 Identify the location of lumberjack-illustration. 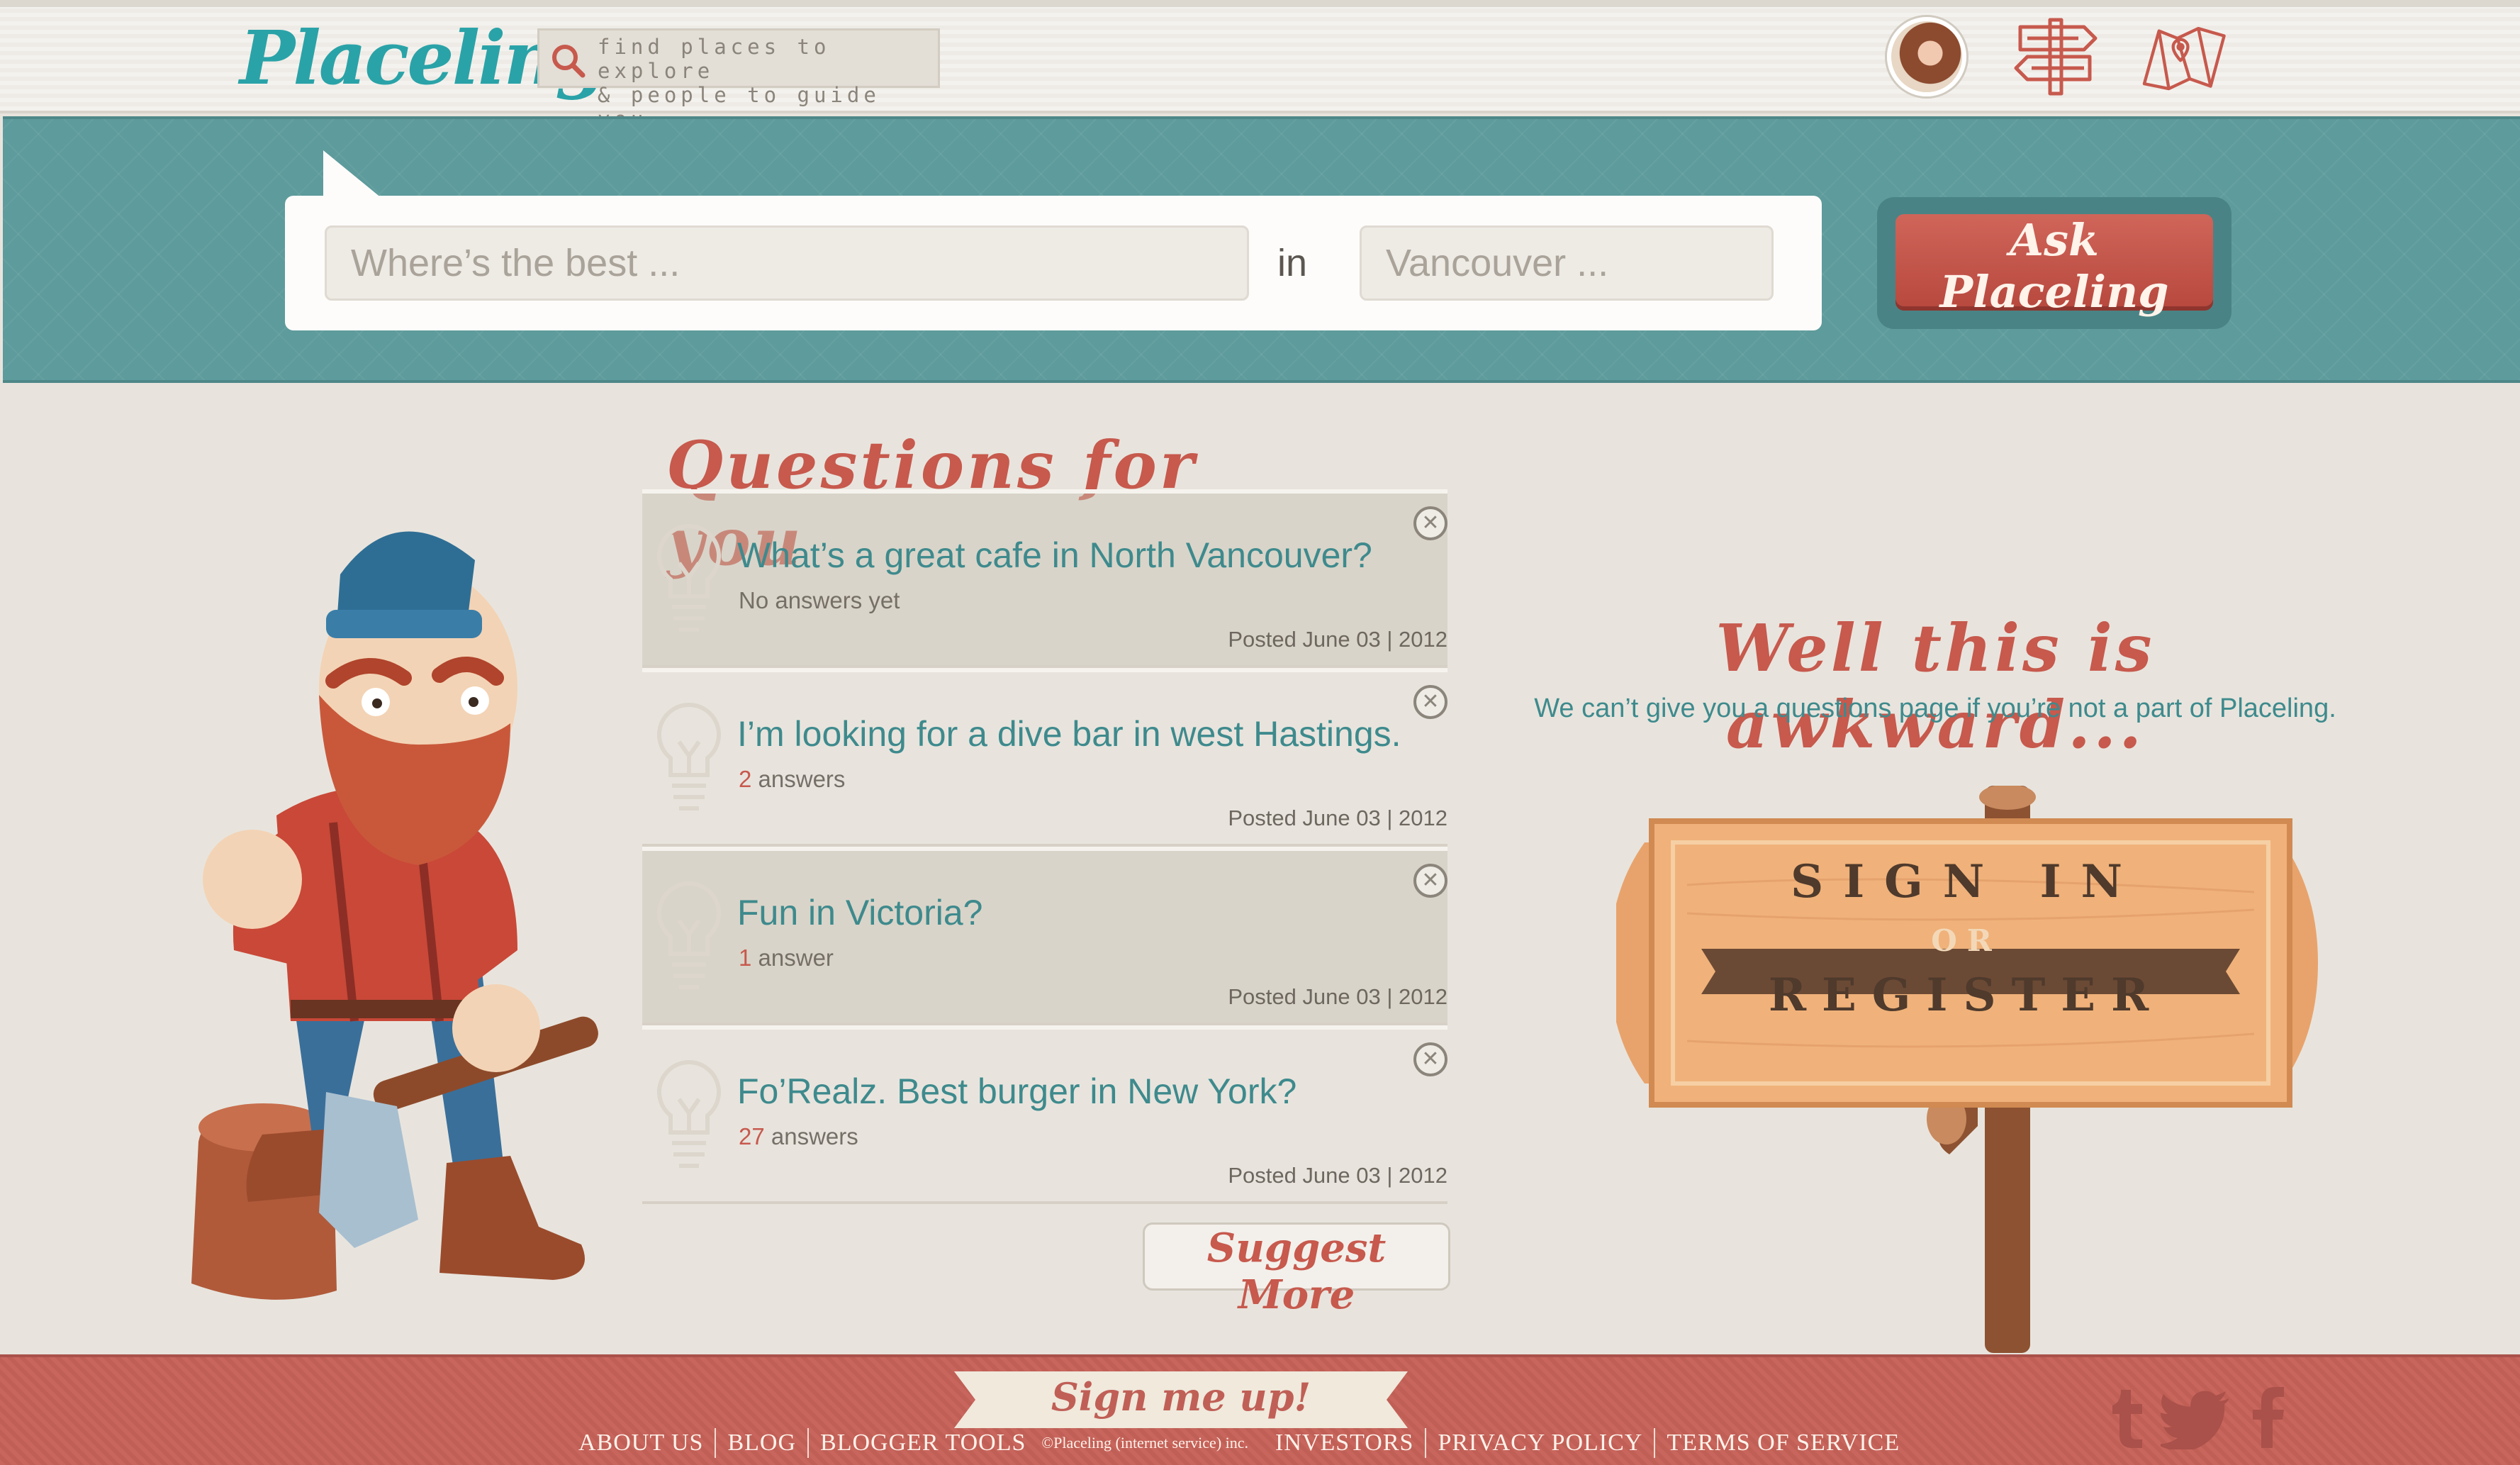
(395, 916).